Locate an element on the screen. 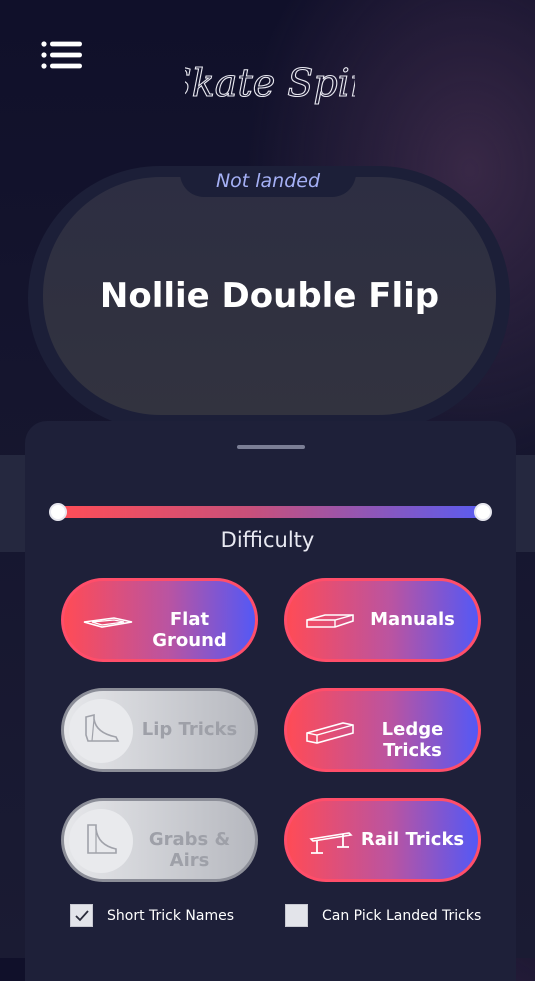 This screenshot has height=981, width=535. category-manuals-toggle: Manuals is located at coordinates (382, 620).